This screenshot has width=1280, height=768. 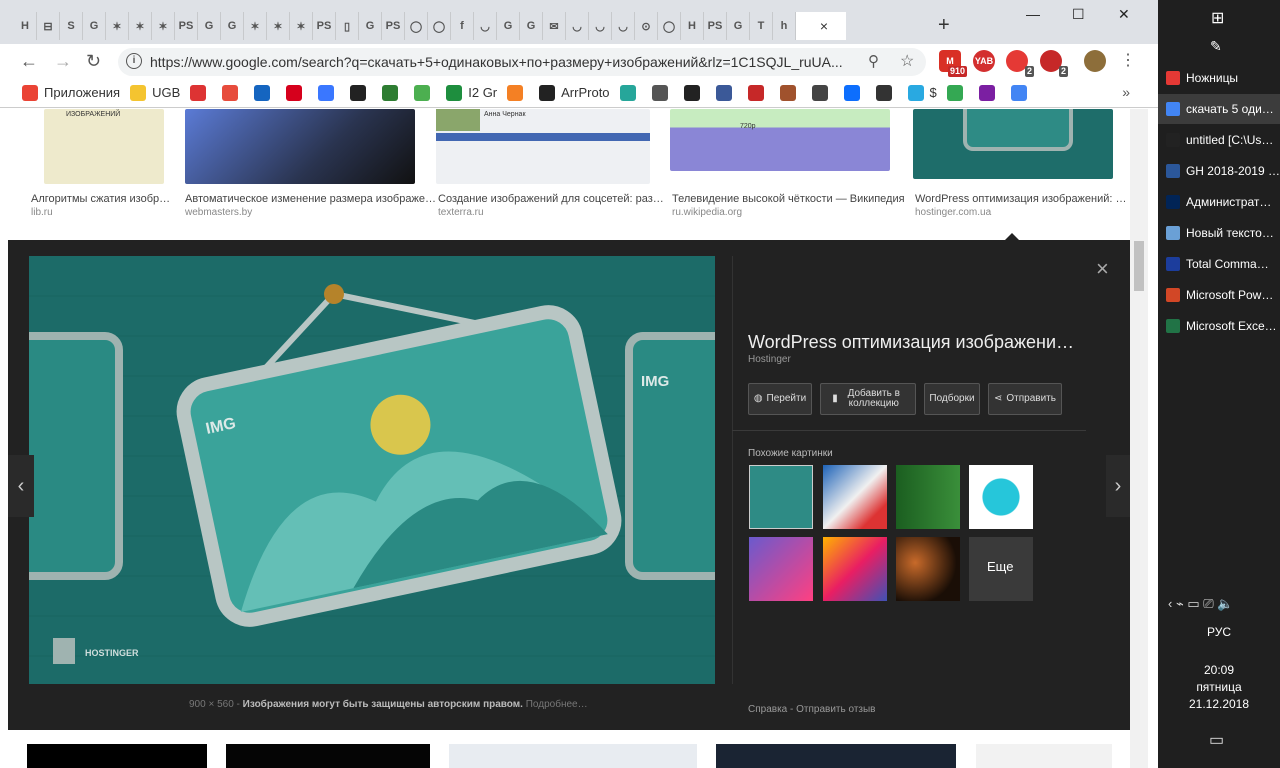 What do you see at coordinates (218, 212) in the screenshot?
I see `result-source: webmasters.by` at bounding box center [218, 212].